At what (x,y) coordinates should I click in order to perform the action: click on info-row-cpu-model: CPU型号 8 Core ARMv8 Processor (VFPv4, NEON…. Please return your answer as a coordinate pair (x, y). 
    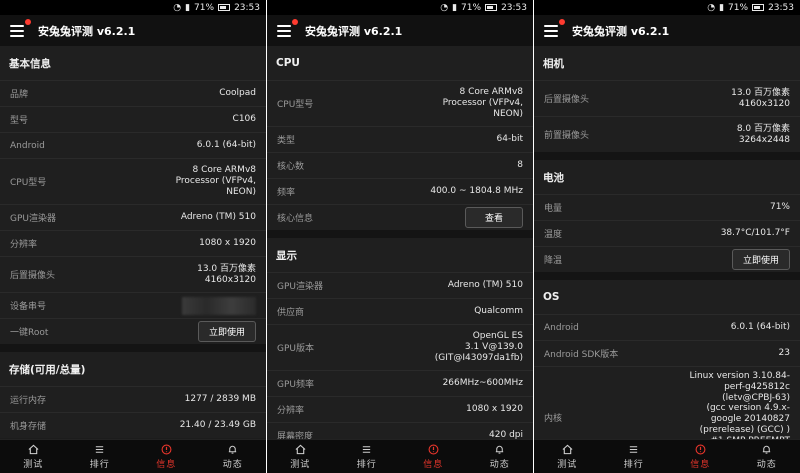
    Looking at the image, I should click on (400, 103).